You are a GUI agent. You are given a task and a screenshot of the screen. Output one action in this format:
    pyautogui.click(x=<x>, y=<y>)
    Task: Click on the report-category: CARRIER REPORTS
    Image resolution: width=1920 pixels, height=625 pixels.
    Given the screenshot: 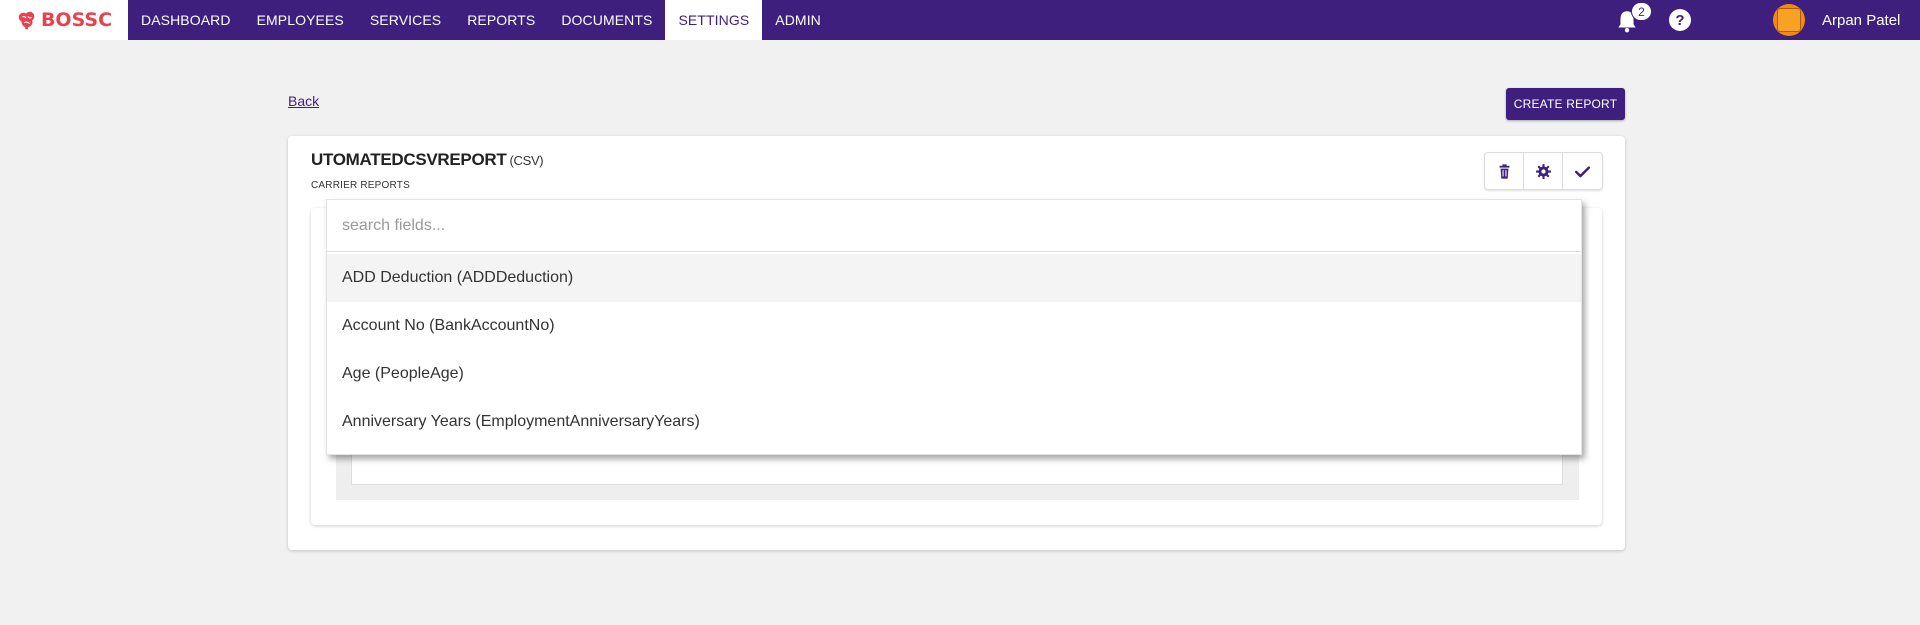 What is the action you would take?
    pyautogui.click(x=360, y=185)
    